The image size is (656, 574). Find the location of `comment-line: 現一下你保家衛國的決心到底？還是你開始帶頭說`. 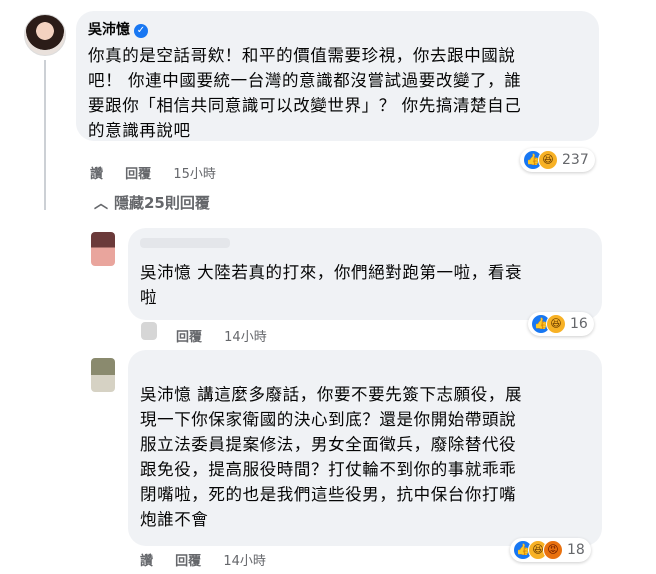

comment-line: 現一下你保家衛國的決心到底？還是你開始帶頭說 is located at coordinates (328, 419).